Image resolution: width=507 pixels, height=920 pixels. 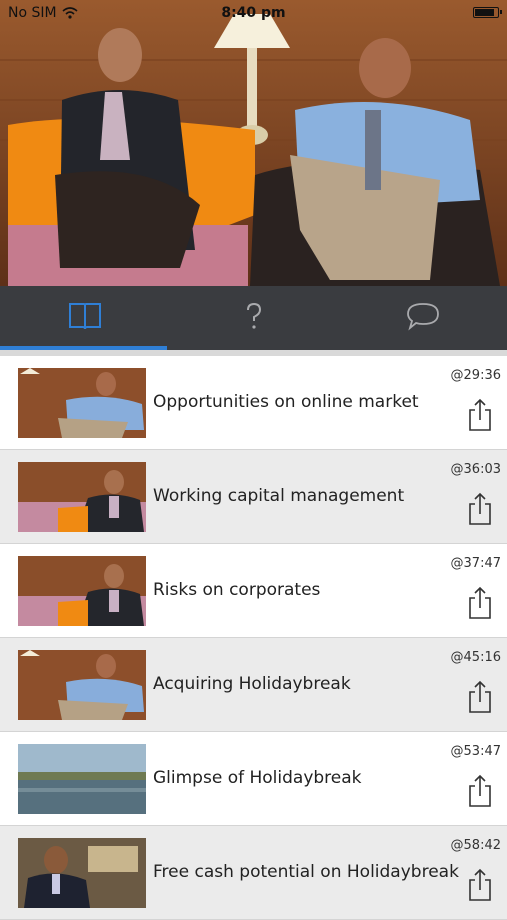 I want to click on tab-comments, so click(x=422, y=316).